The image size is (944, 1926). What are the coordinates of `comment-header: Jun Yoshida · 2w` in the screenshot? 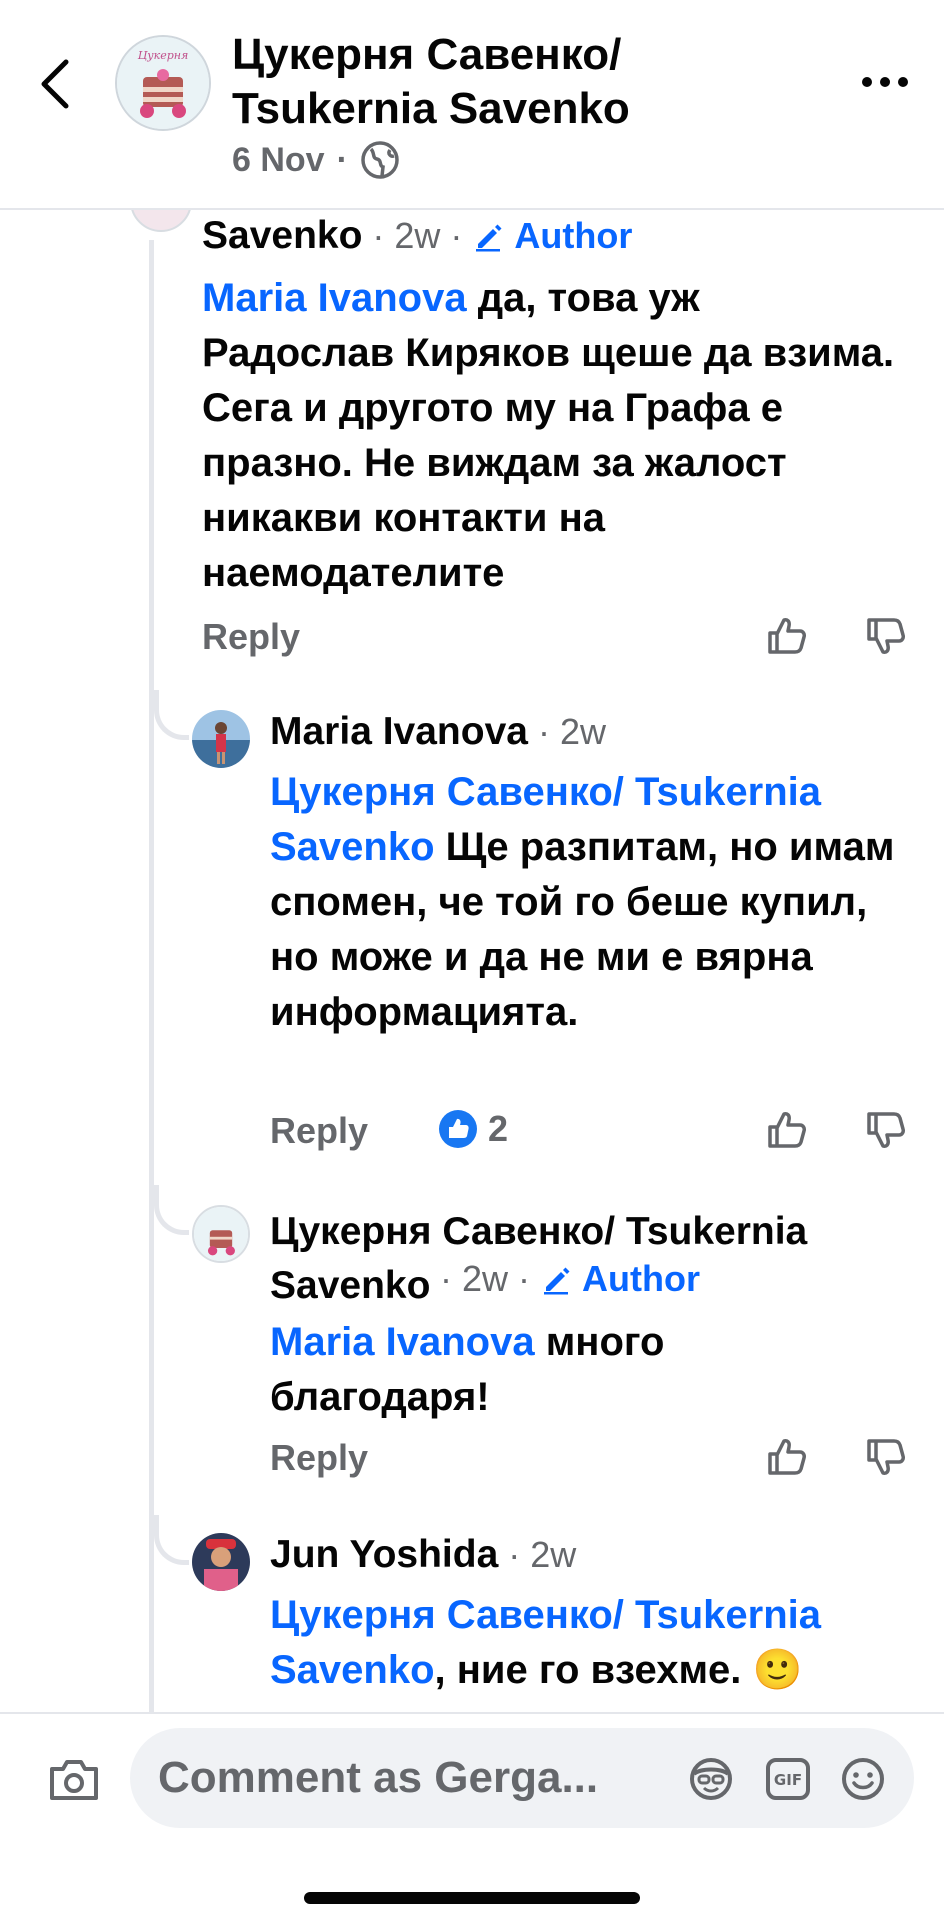 It's located at (423, 1555).